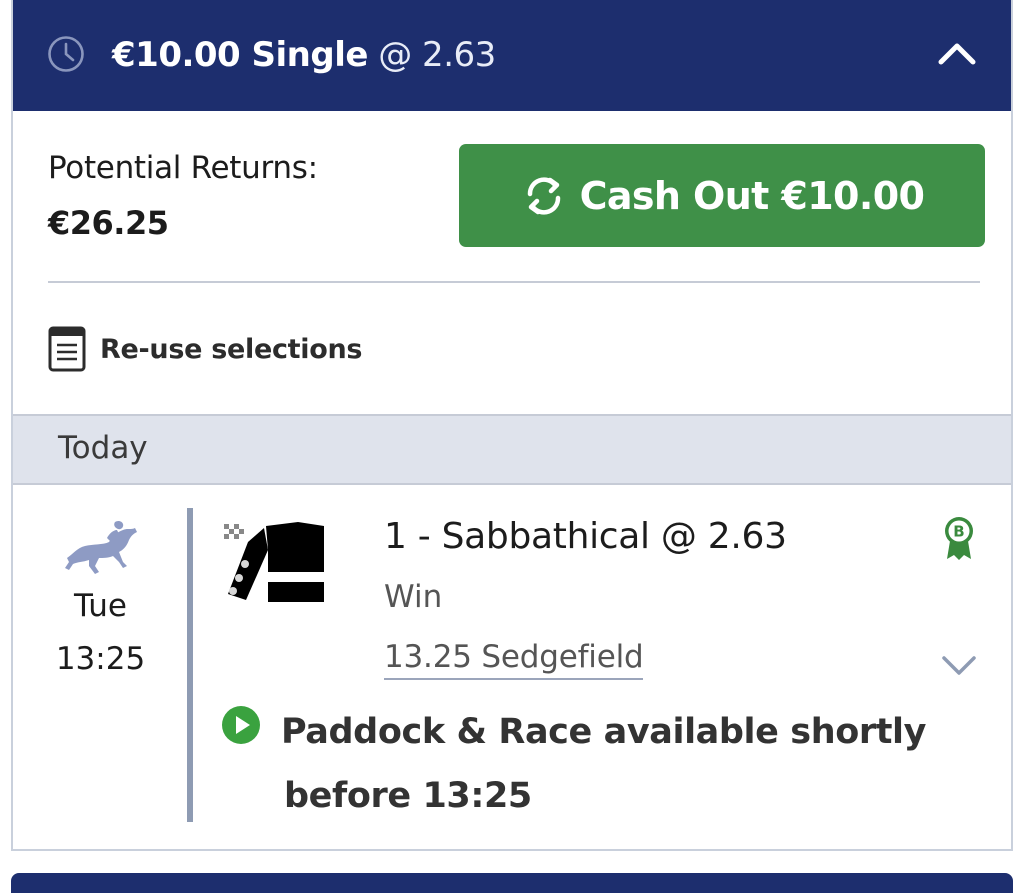 Image resolution: width=1024 pixels, height=893 pixels. I want to click on reuse-selections-label: Re-use selections, so click(231, 349).